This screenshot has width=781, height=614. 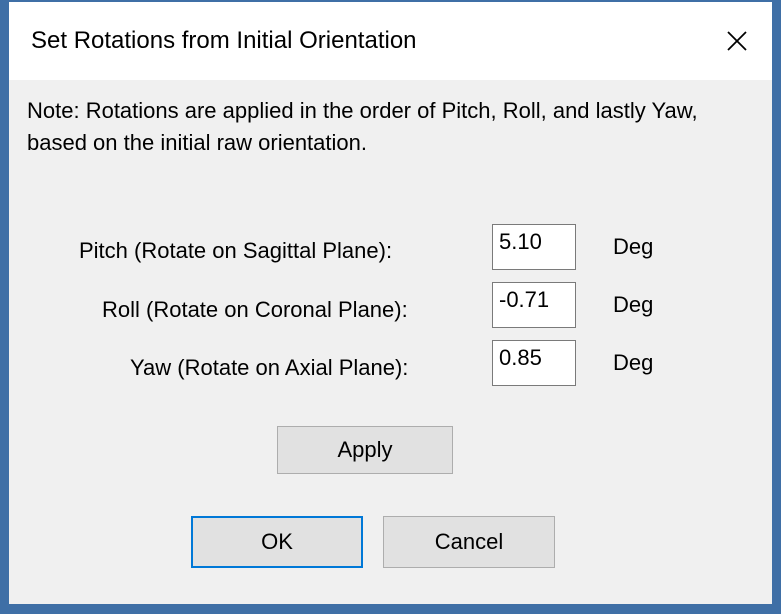 What do you see at coordinates (365, 450) in the screenshot?
I see `apply-button: Apply` at bounding box center [365, 450].